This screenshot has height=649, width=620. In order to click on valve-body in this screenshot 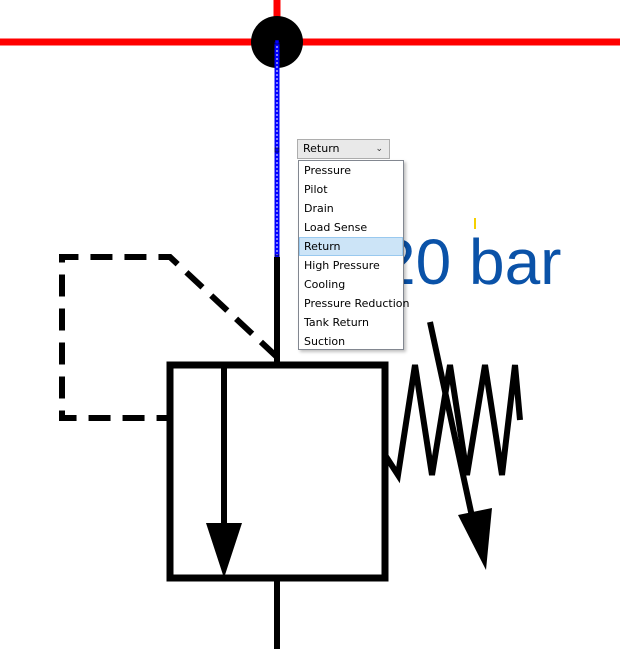, I will do `click(277, 471)`.